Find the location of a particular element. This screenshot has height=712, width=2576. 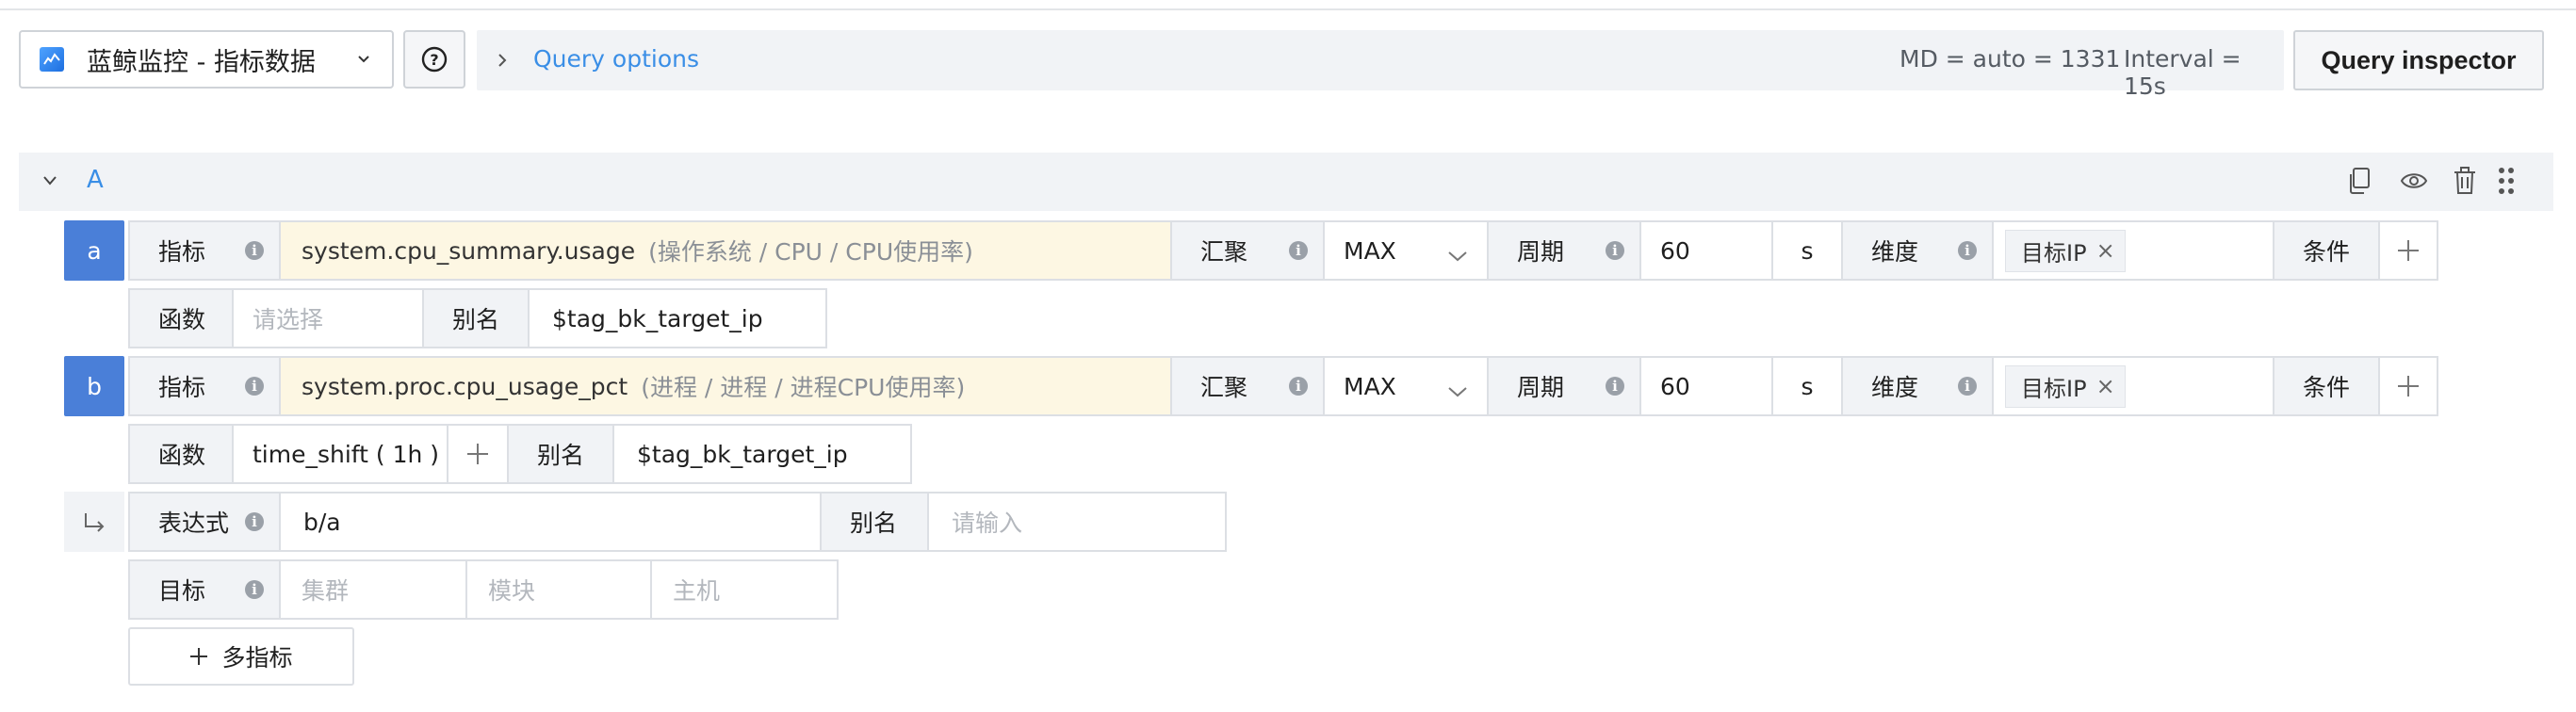

dimension-tag: 目标IP × is located at coordinates (2065, 250).